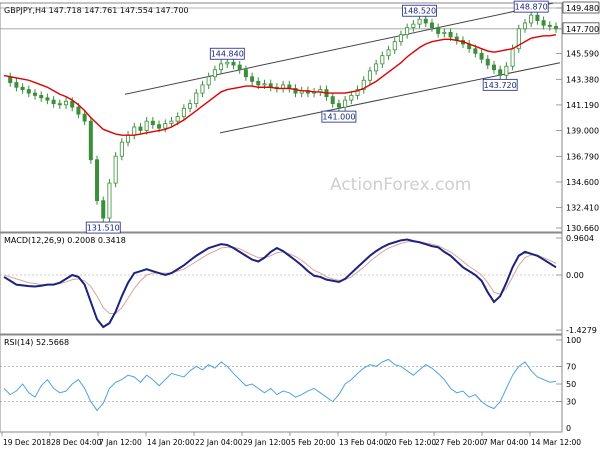 The height and width of the screenshot is (450, 600). I want to click on price-annotation: 148.870, so click(531, 6).